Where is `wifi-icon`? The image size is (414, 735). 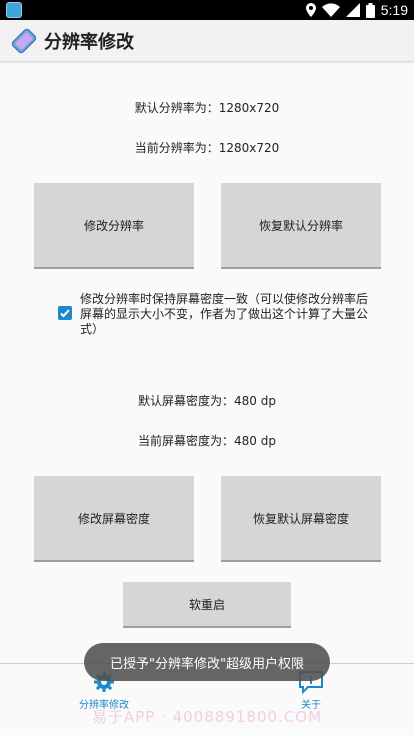
wifi-icon is located at coordinates (330, 10).